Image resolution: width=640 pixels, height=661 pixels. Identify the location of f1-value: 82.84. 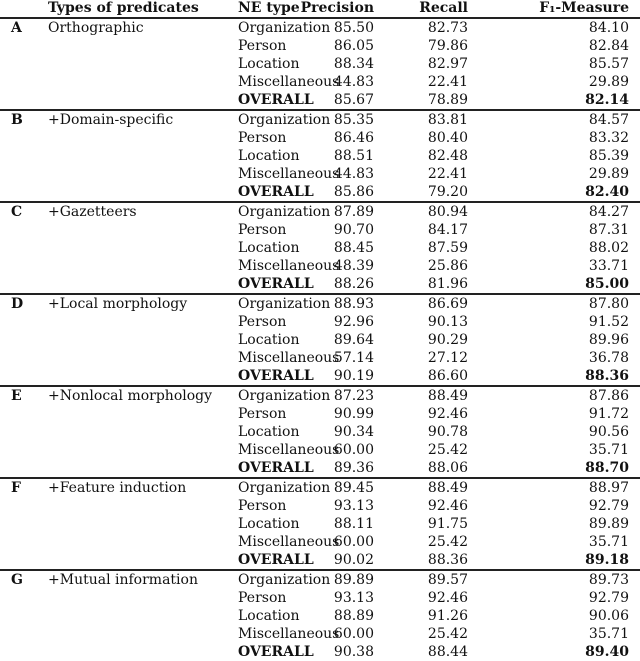
(608, 46).